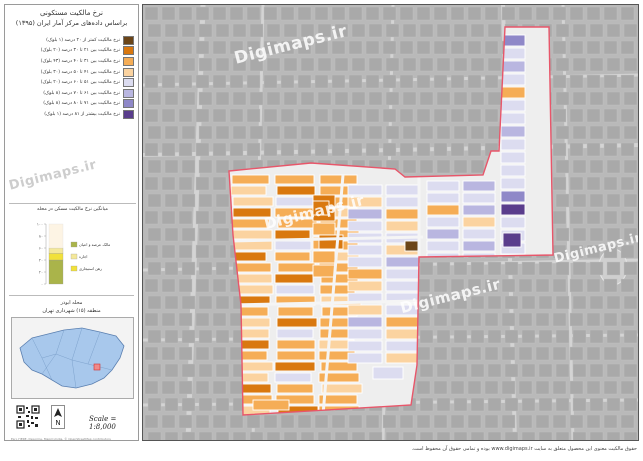 The width and height of the screenshot is (643, 461). Describe the element at coordinates (72, 209) in the screenshot. I see `chart-title: میانگین نرخ مالکیت مسکن در محله` at that location.